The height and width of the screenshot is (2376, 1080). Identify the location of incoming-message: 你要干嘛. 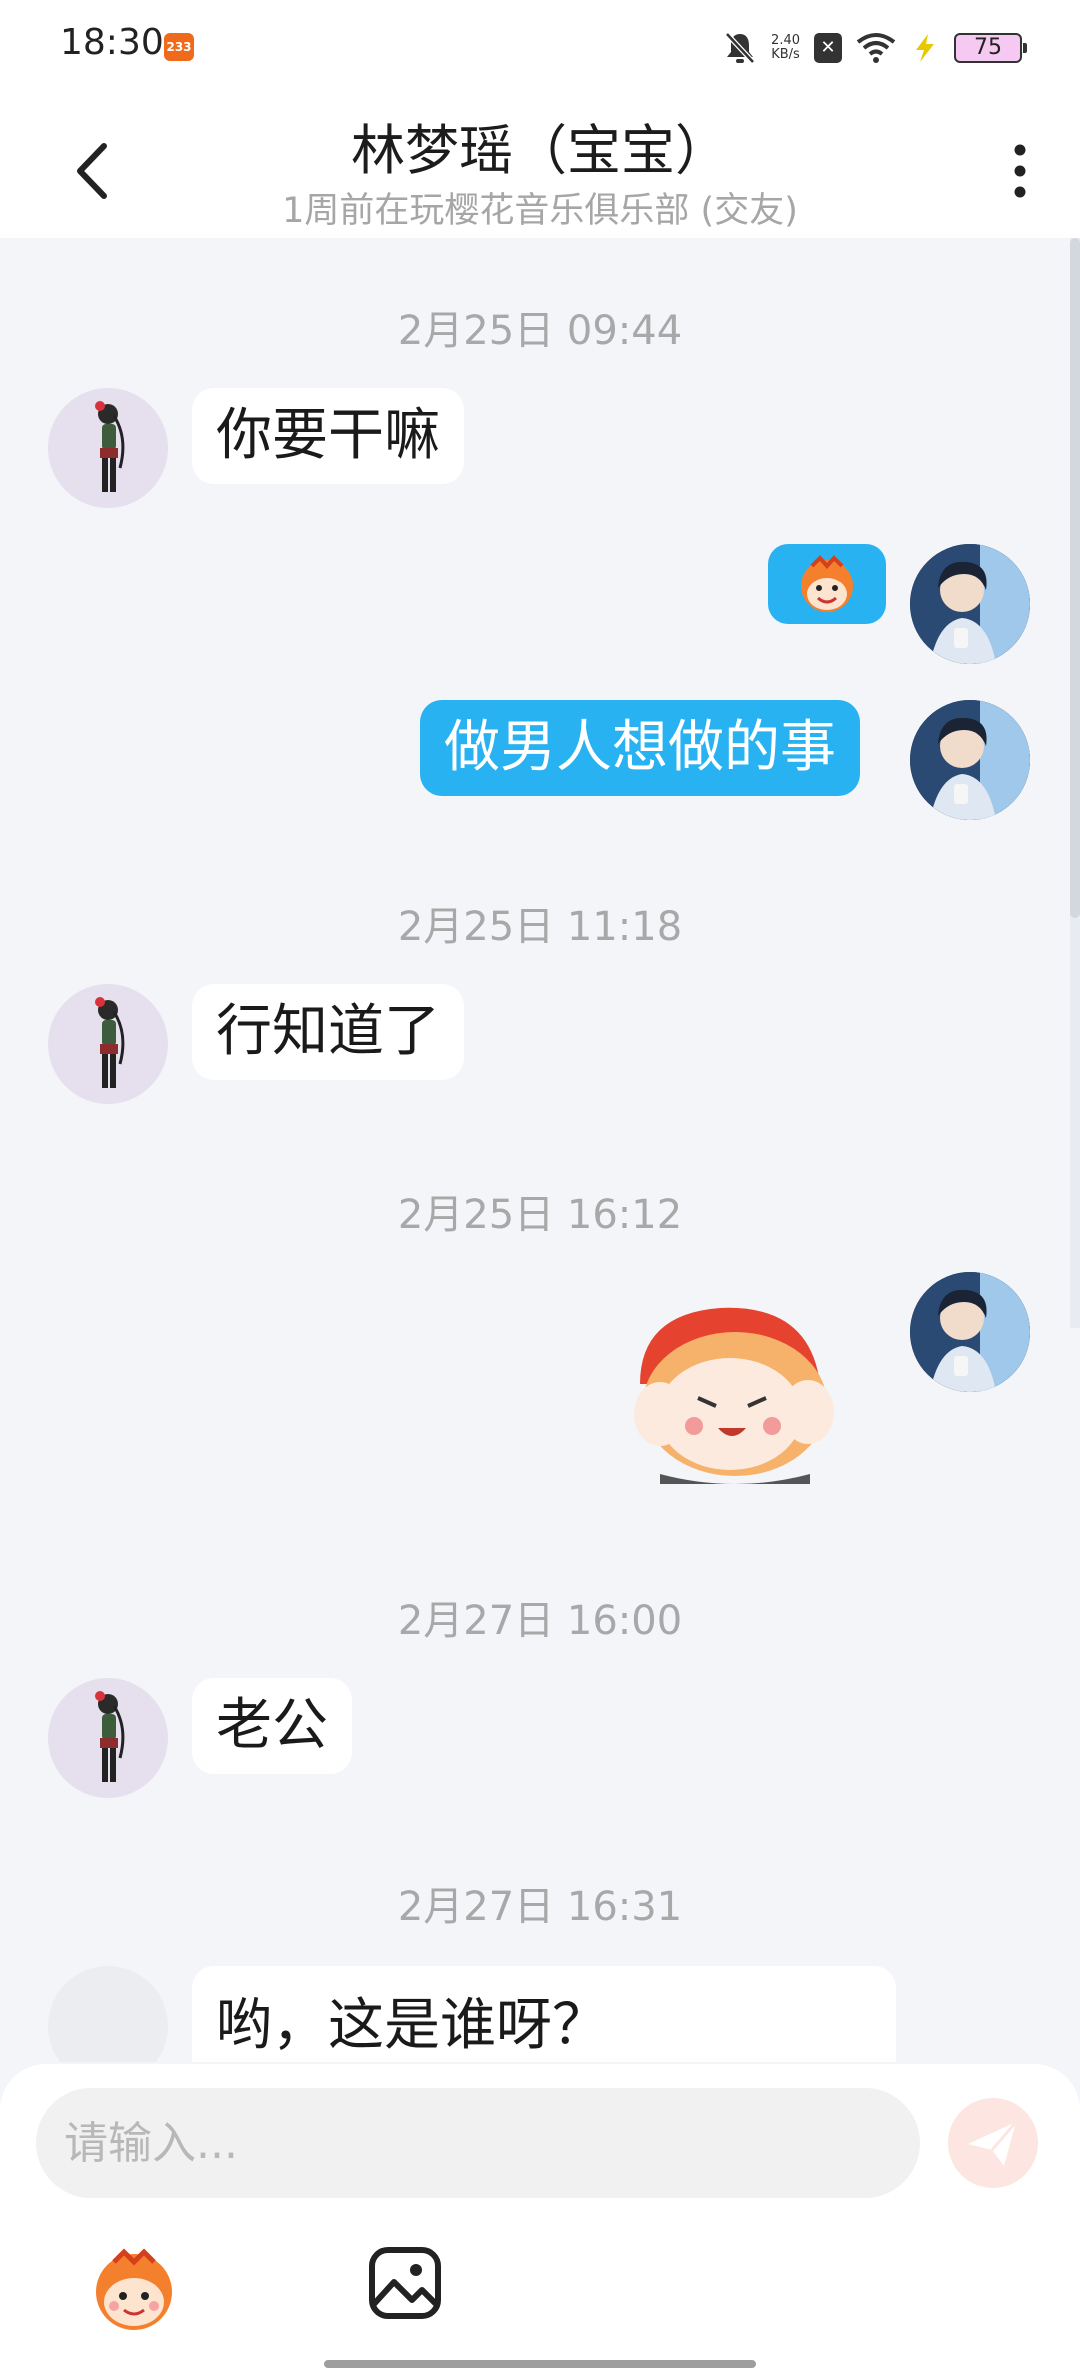
(328, 436).